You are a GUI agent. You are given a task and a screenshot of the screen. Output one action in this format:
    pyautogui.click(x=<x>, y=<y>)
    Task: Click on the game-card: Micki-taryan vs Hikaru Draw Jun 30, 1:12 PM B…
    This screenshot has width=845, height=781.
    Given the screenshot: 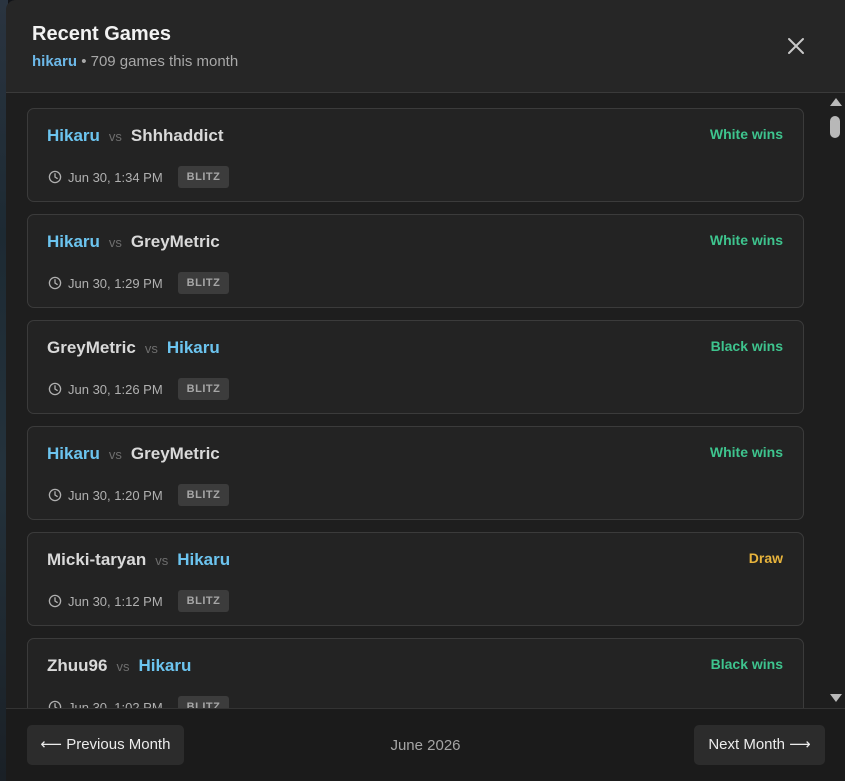 What is the action you would take?
    pyautogui.click(x=415, y=579)
    